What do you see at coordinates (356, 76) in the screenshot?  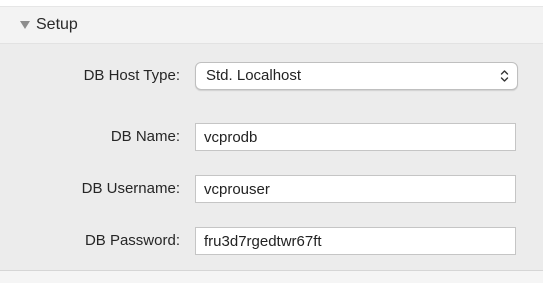 I see `host-type-select: Std. Localhost` at bounding box center [356, 76].